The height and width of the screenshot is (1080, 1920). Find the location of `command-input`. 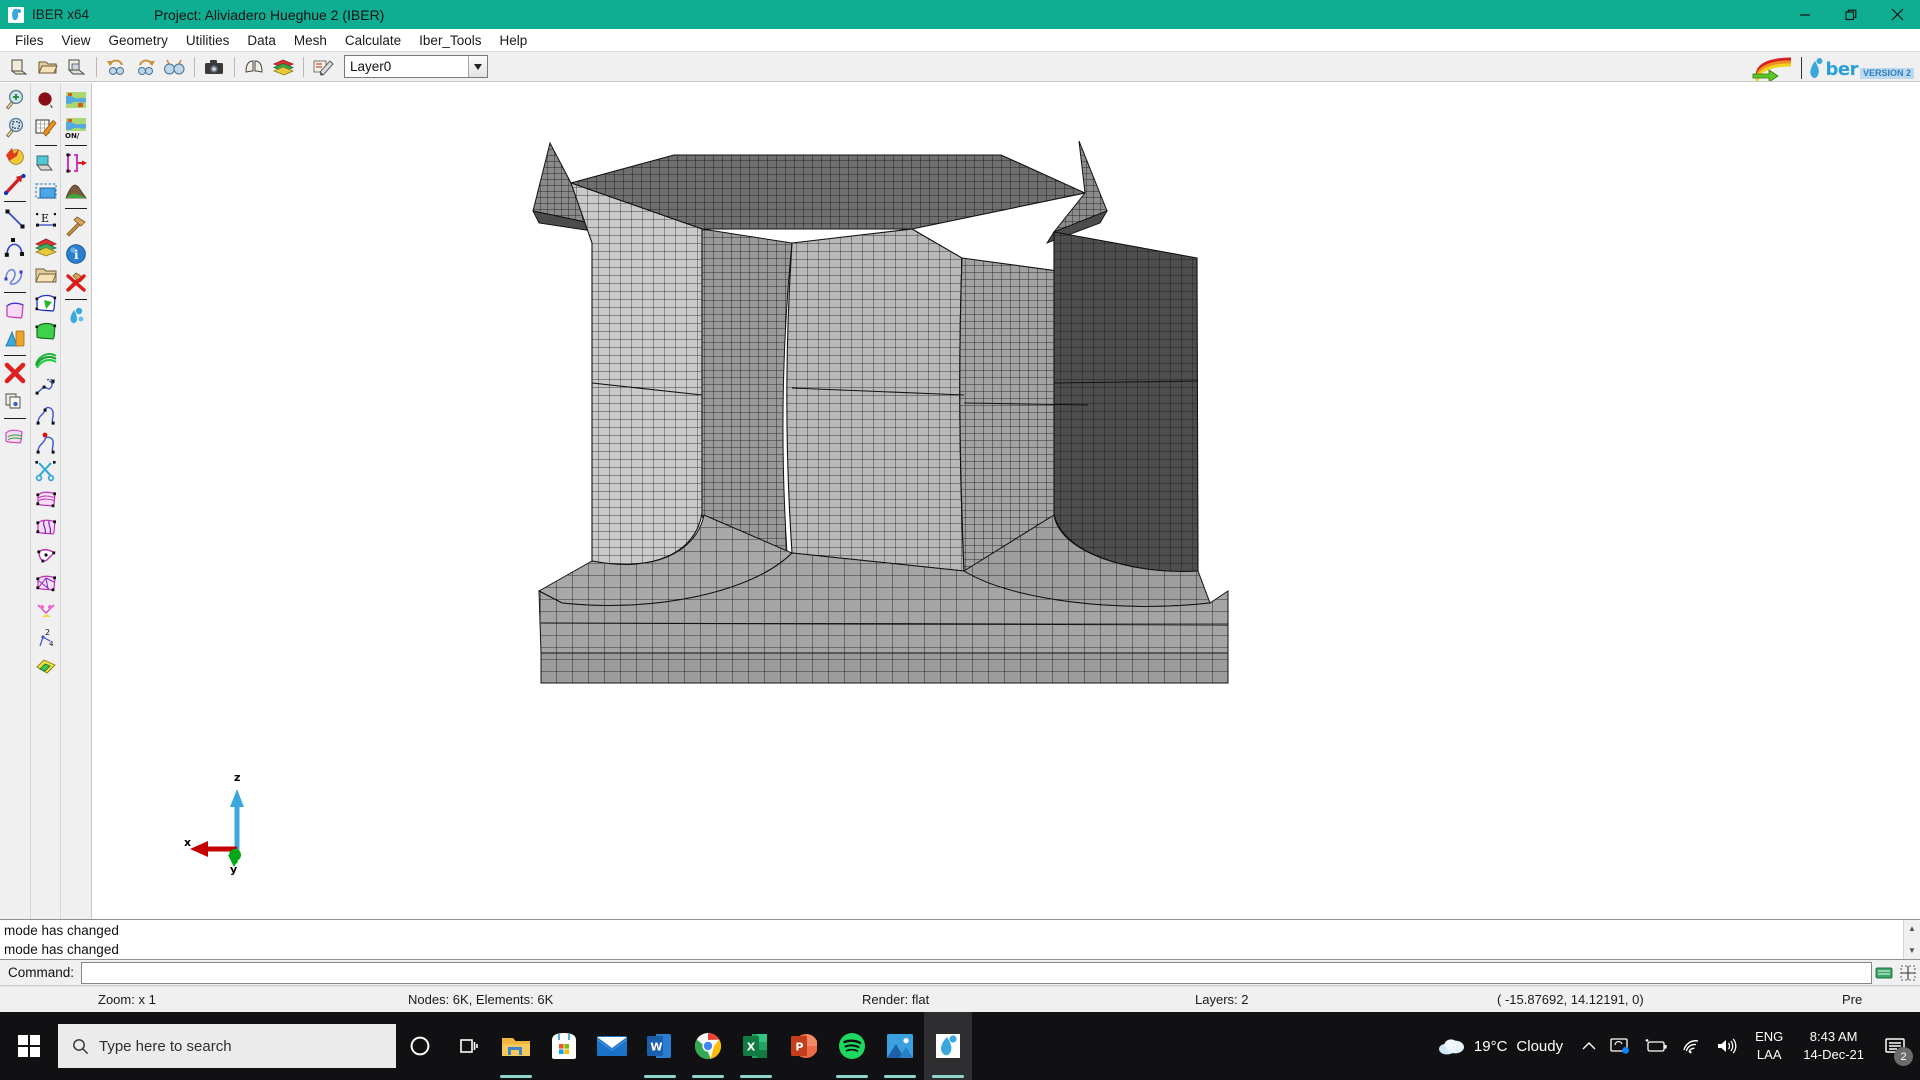

command-input is located at coordinates (976, 972).